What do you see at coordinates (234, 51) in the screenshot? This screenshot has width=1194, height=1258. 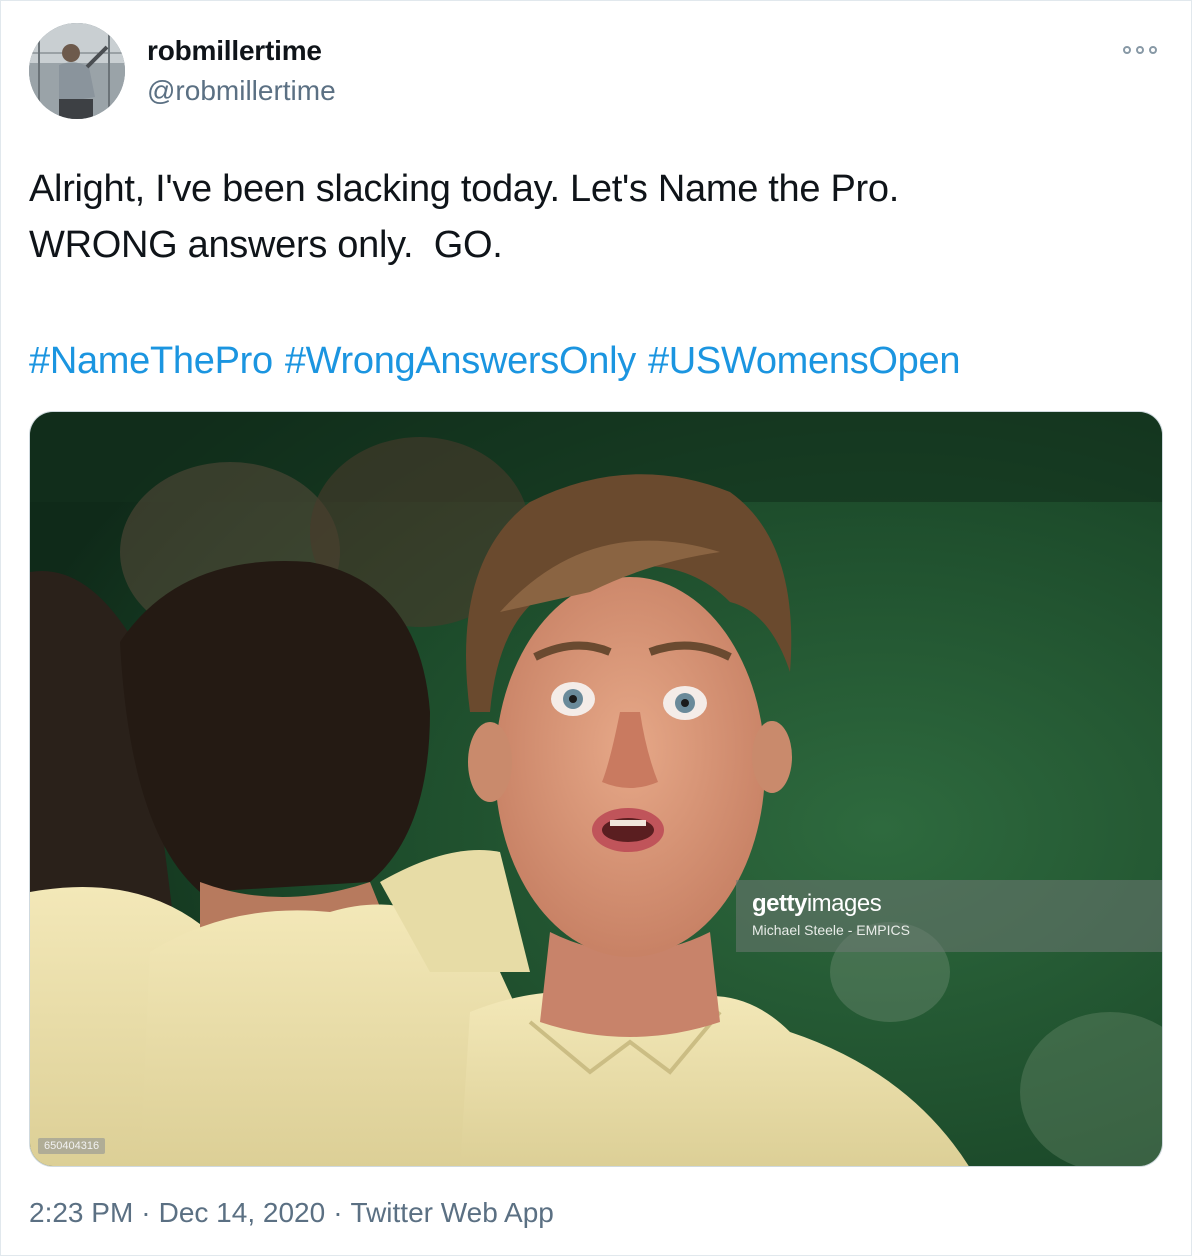 I see `author-display-name: robmillertime` at bounding box center [234, 51].